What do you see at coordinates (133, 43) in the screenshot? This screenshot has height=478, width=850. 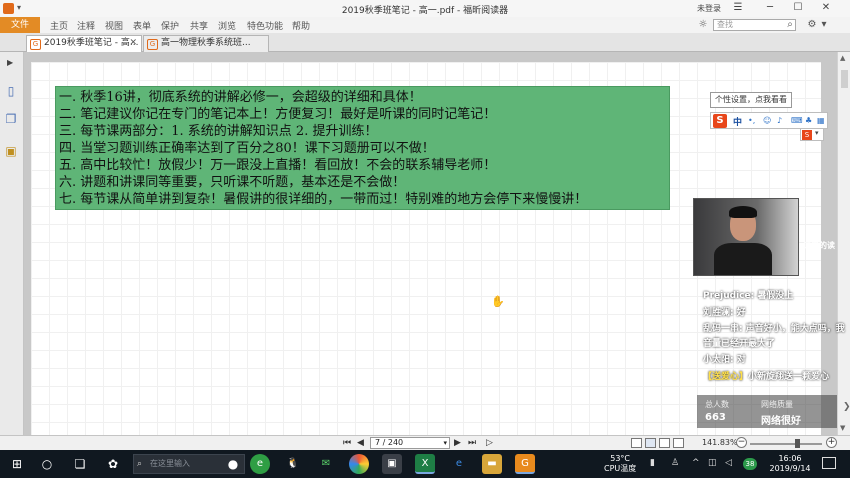 I see `close-tab-icon: ✕` at bounding box center [133, 43].